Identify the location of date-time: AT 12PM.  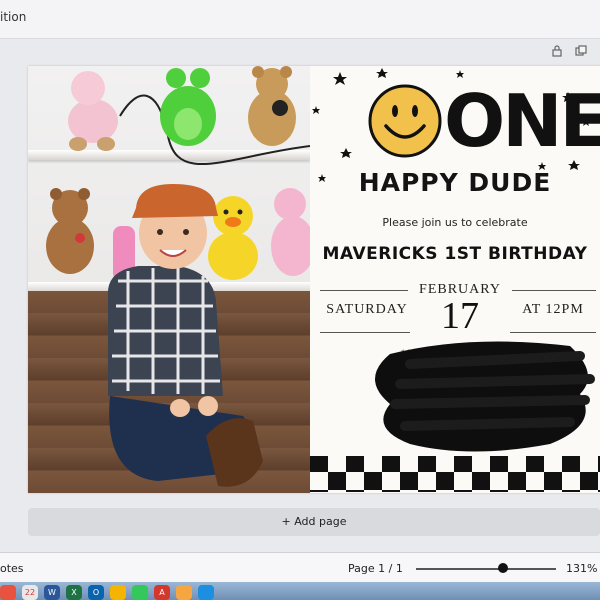
(553, 309).